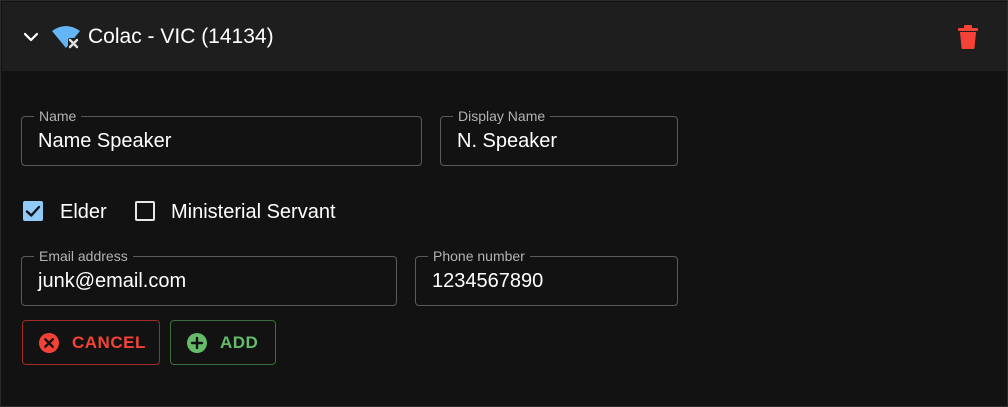  I want to click on cancel-label: CANCEL, so click(109, 342).